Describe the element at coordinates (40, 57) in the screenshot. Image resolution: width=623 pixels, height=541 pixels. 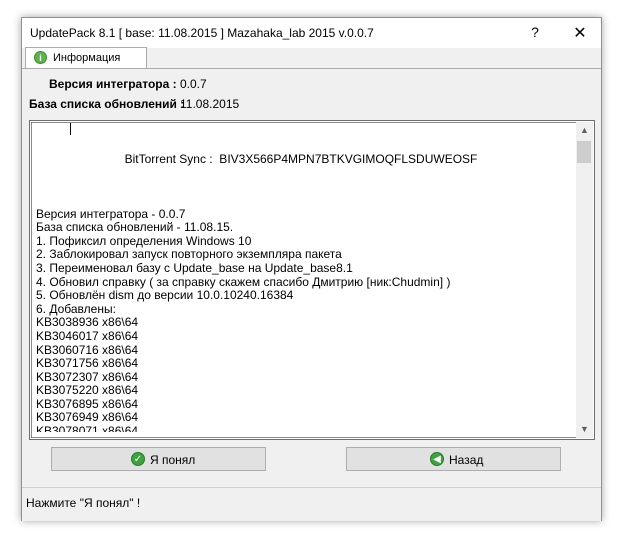
I see `info-icon: i` at that location.